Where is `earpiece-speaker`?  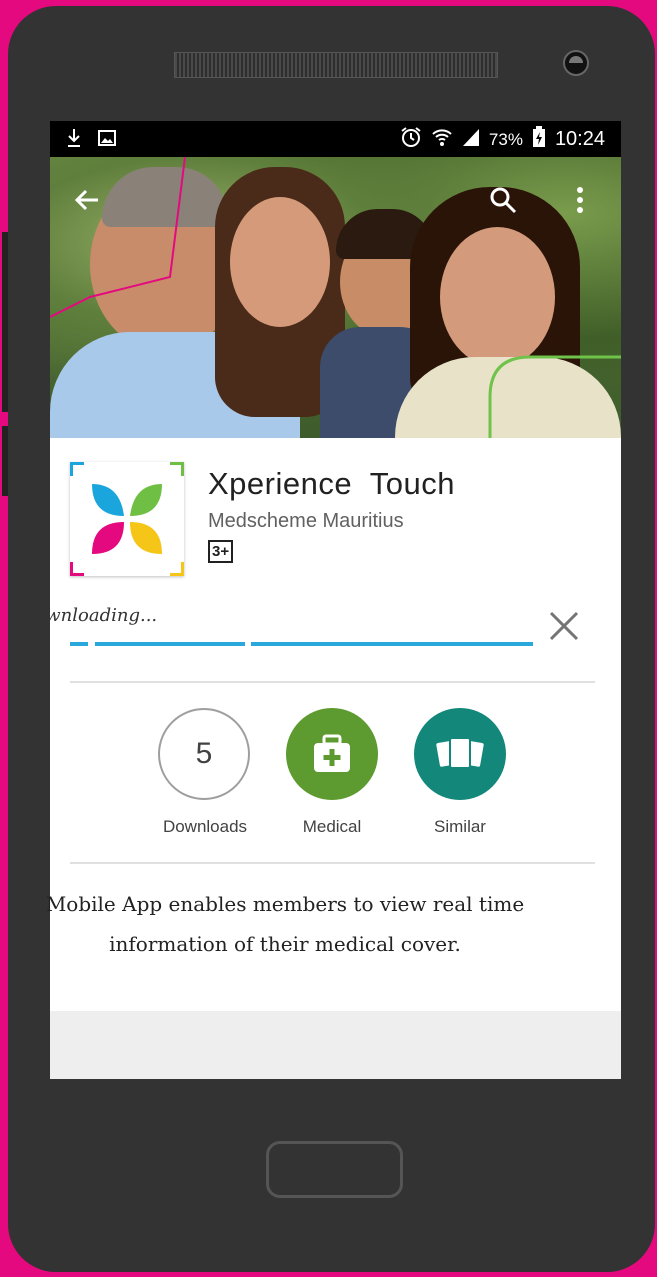
earpiece-speaker is located at coordinates (336, 65).